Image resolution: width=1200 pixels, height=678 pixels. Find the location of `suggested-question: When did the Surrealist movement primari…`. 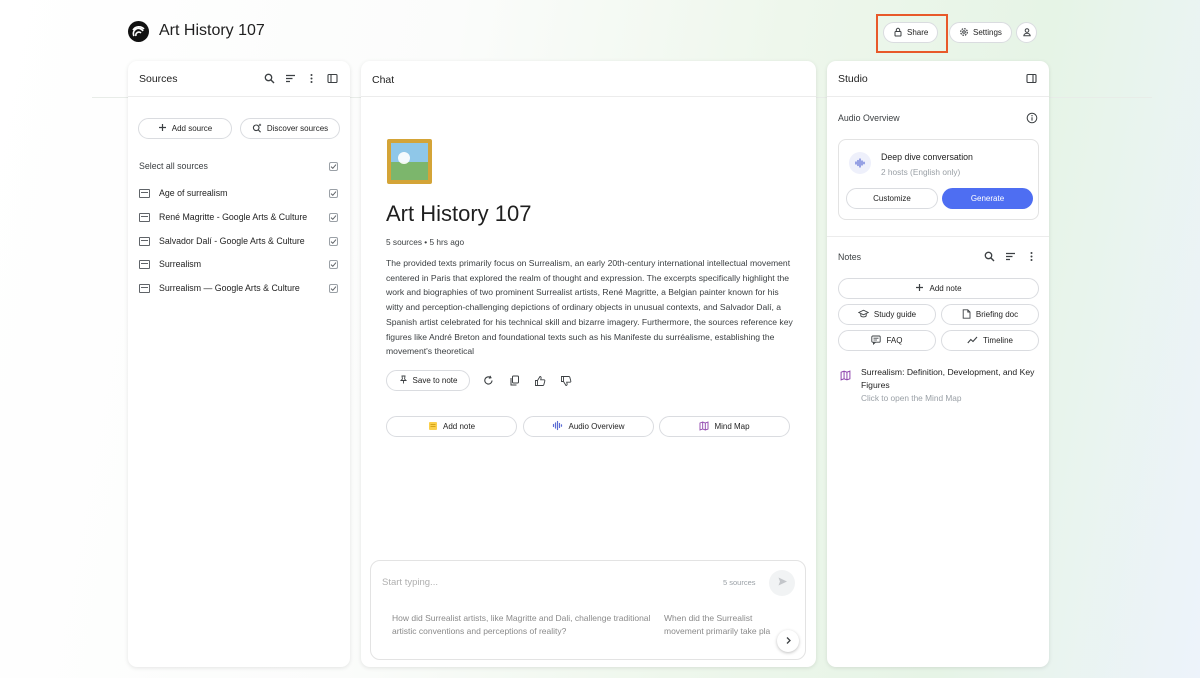

suggested-question: When did the Surrealist movement primari… is located at coordinates (724, 625).